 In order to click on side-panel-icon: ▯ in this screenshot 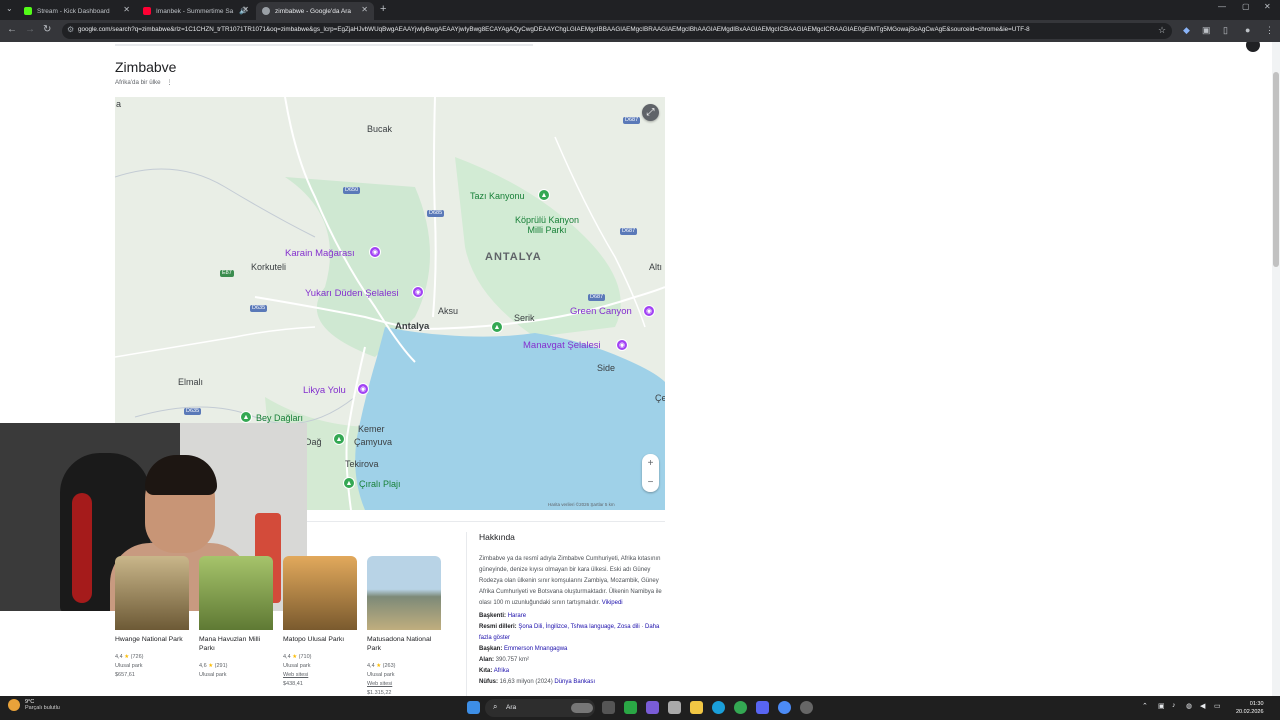, I will do `click(1225, 30)`.